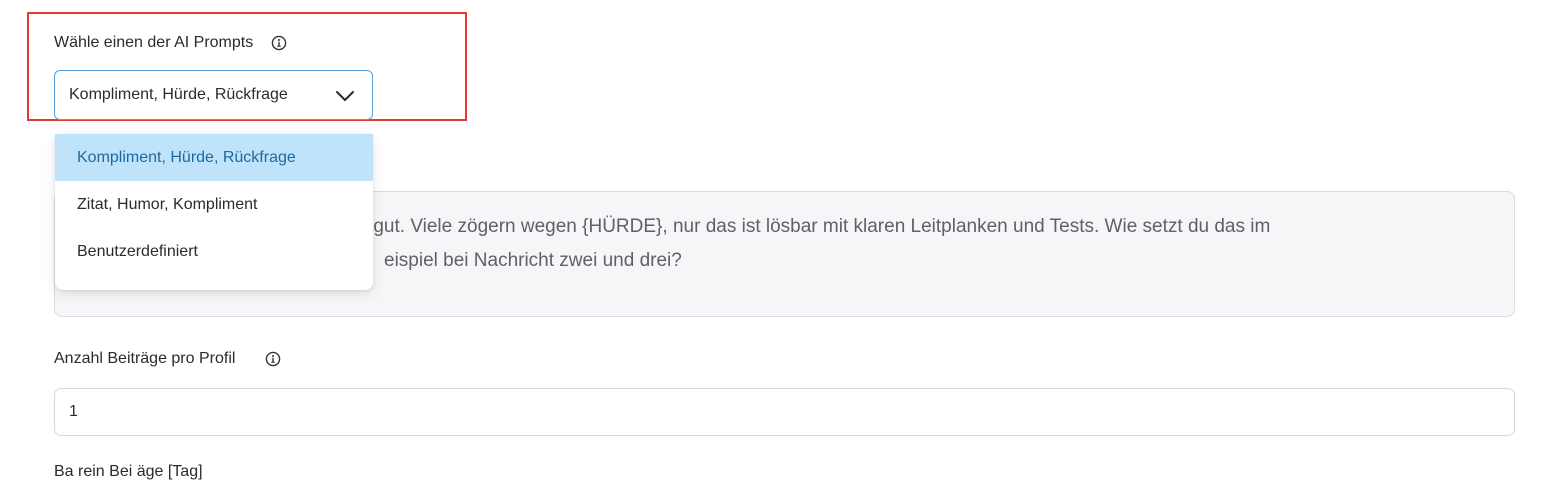 The width and height of the screenshot is (1568, 481). I want to click on prompt-select-value: Kompliment, Hürde, Rückfrage, so click(178, 94).